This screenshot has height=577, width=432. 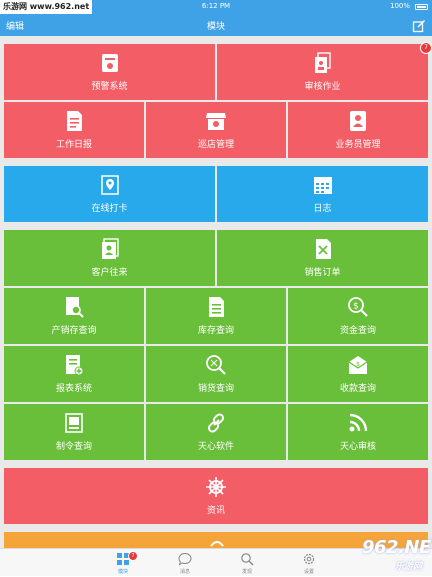 I want to click on battery-percent: 100%, so click(x=399, y=6).